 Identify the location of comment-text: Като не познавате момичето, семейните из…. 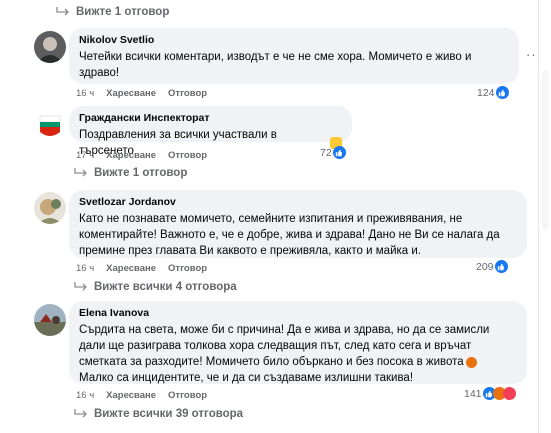
(289, 235).